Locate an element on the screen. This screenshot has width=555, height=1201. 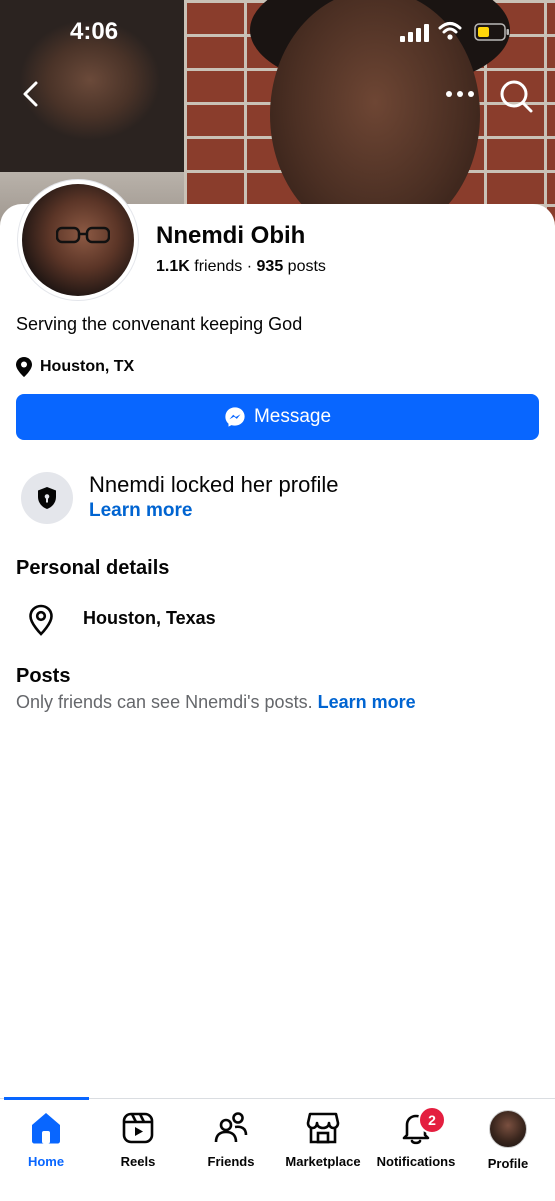
profile-stats: 1.1K friends · 935 posts is located at coordinates (241, 267).